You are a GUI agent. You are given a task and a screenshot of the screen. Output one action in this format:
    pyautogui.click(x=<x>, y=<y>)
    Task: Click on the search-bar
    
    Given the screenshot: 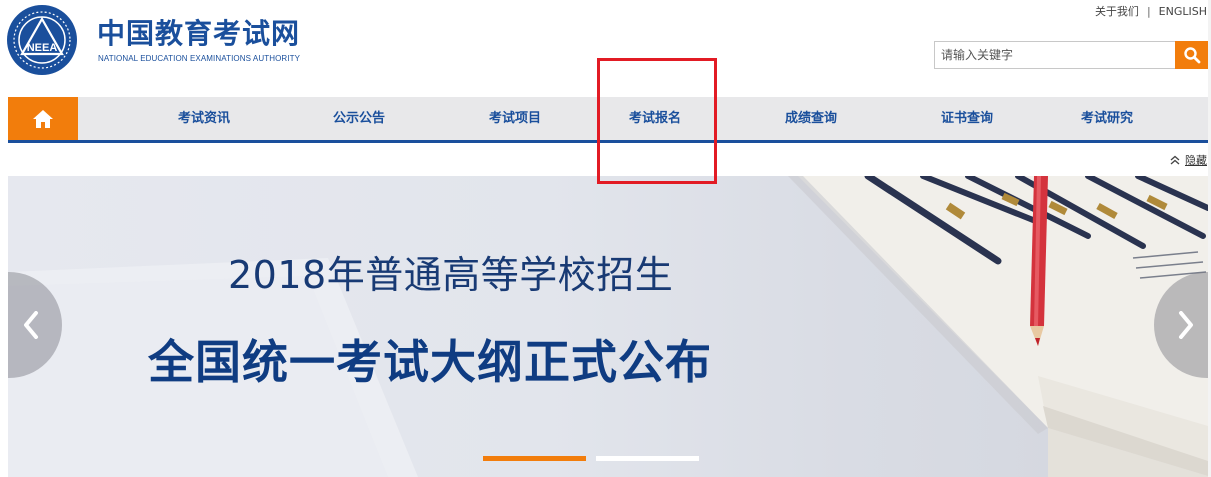 What is the action you would take?
    pyautogui.click(x=1071, y=55)
    